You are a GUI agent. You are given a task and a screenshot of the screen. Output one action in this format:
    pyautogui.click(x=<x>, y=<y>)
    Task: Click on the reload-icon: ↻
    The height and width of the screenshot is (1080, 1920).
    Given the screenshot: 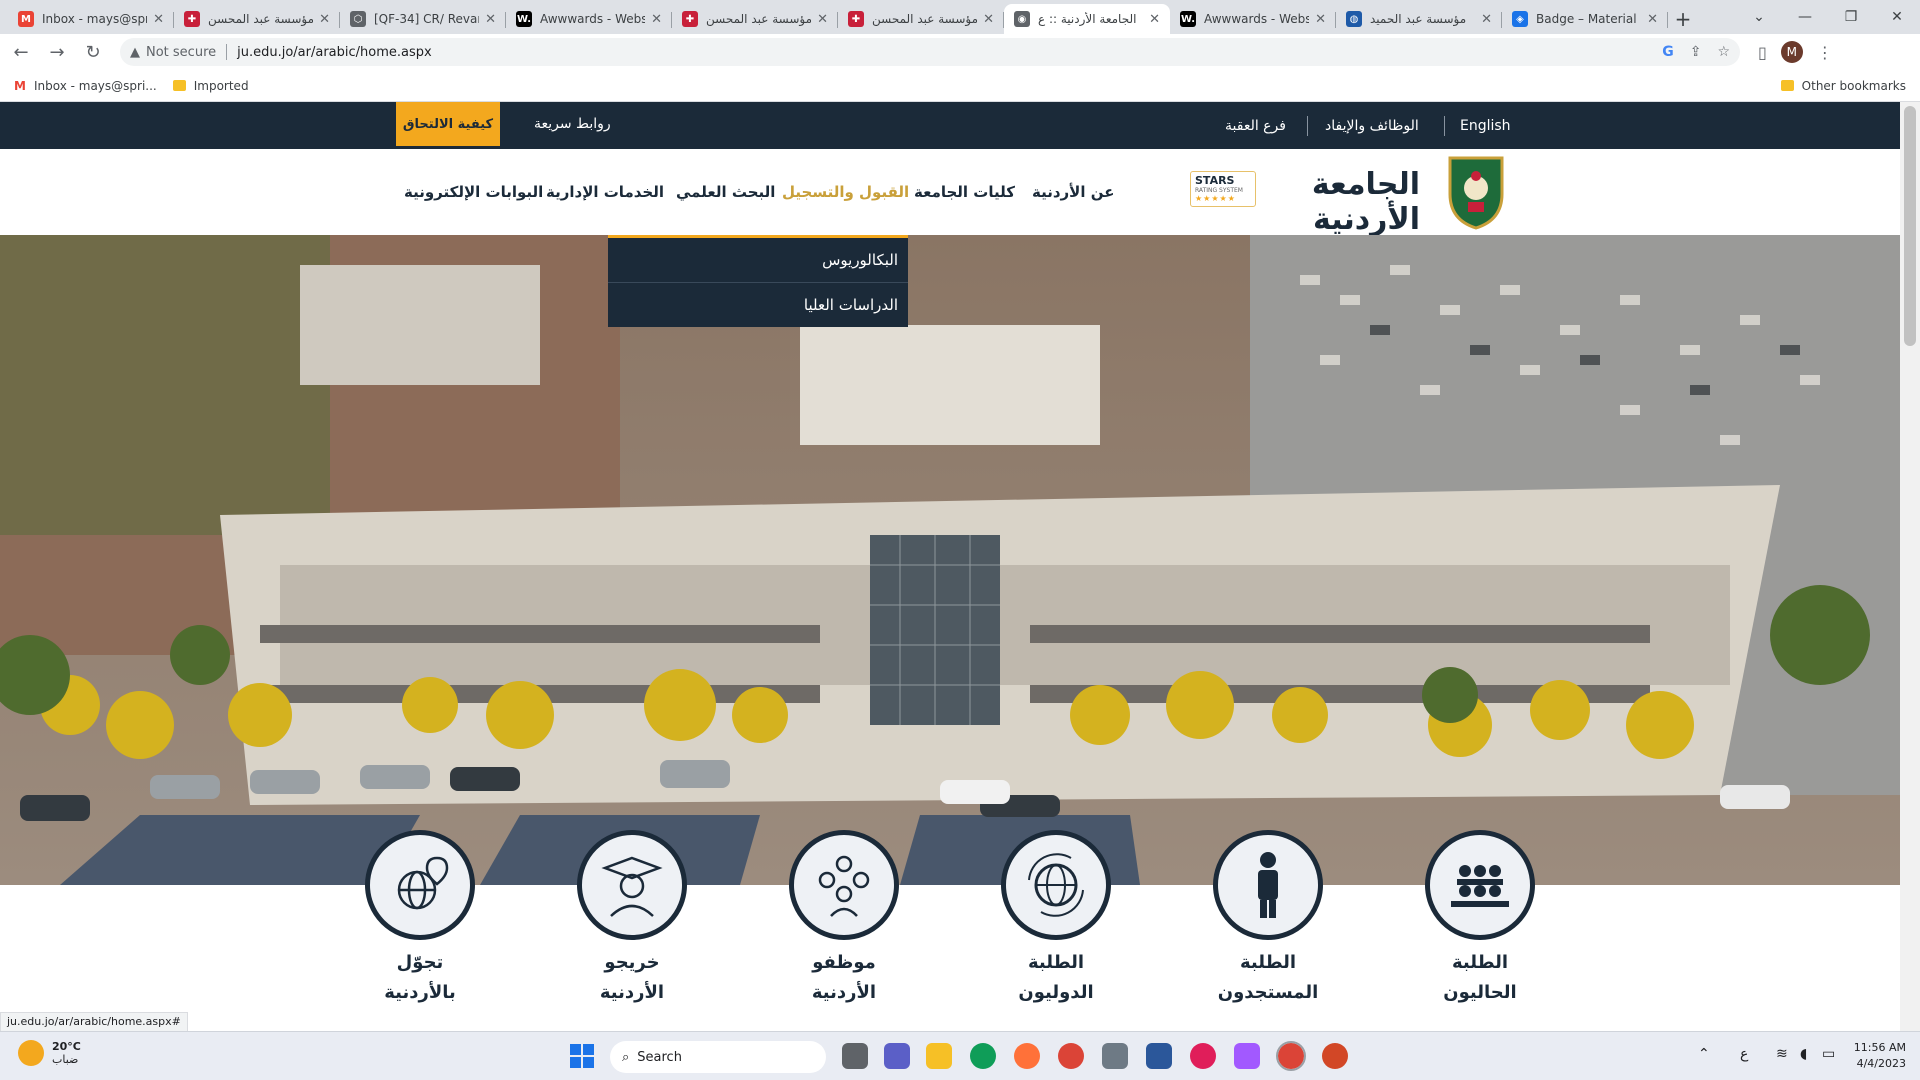 What is the action you would take?
    pyautogui.click(x=93, y=52)
    